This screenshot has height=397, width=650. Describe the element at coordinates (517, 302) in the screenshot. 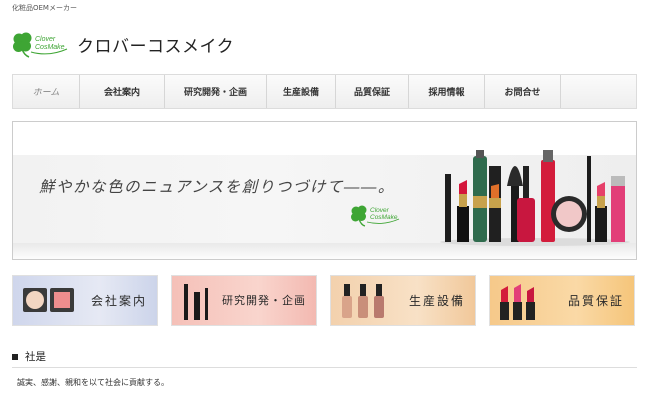

I see `lipstick-icon` at that location.